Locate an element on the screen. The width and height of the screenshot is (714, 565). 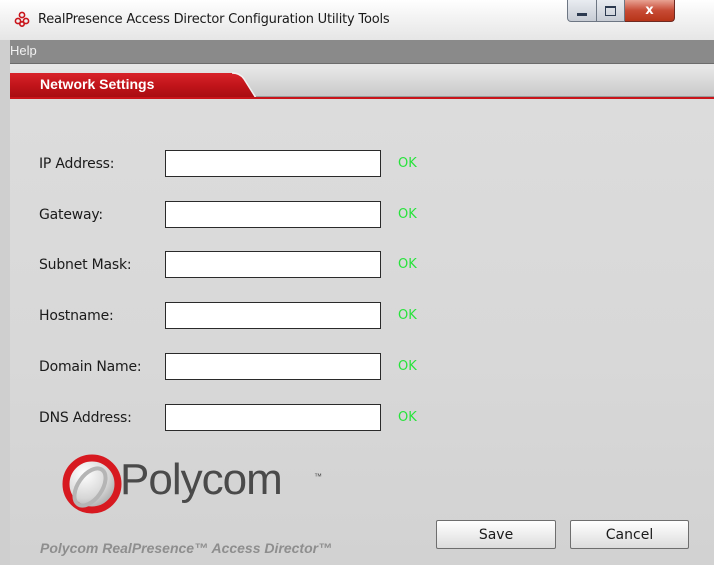
hostname-input is located at coordinates (273, 315).